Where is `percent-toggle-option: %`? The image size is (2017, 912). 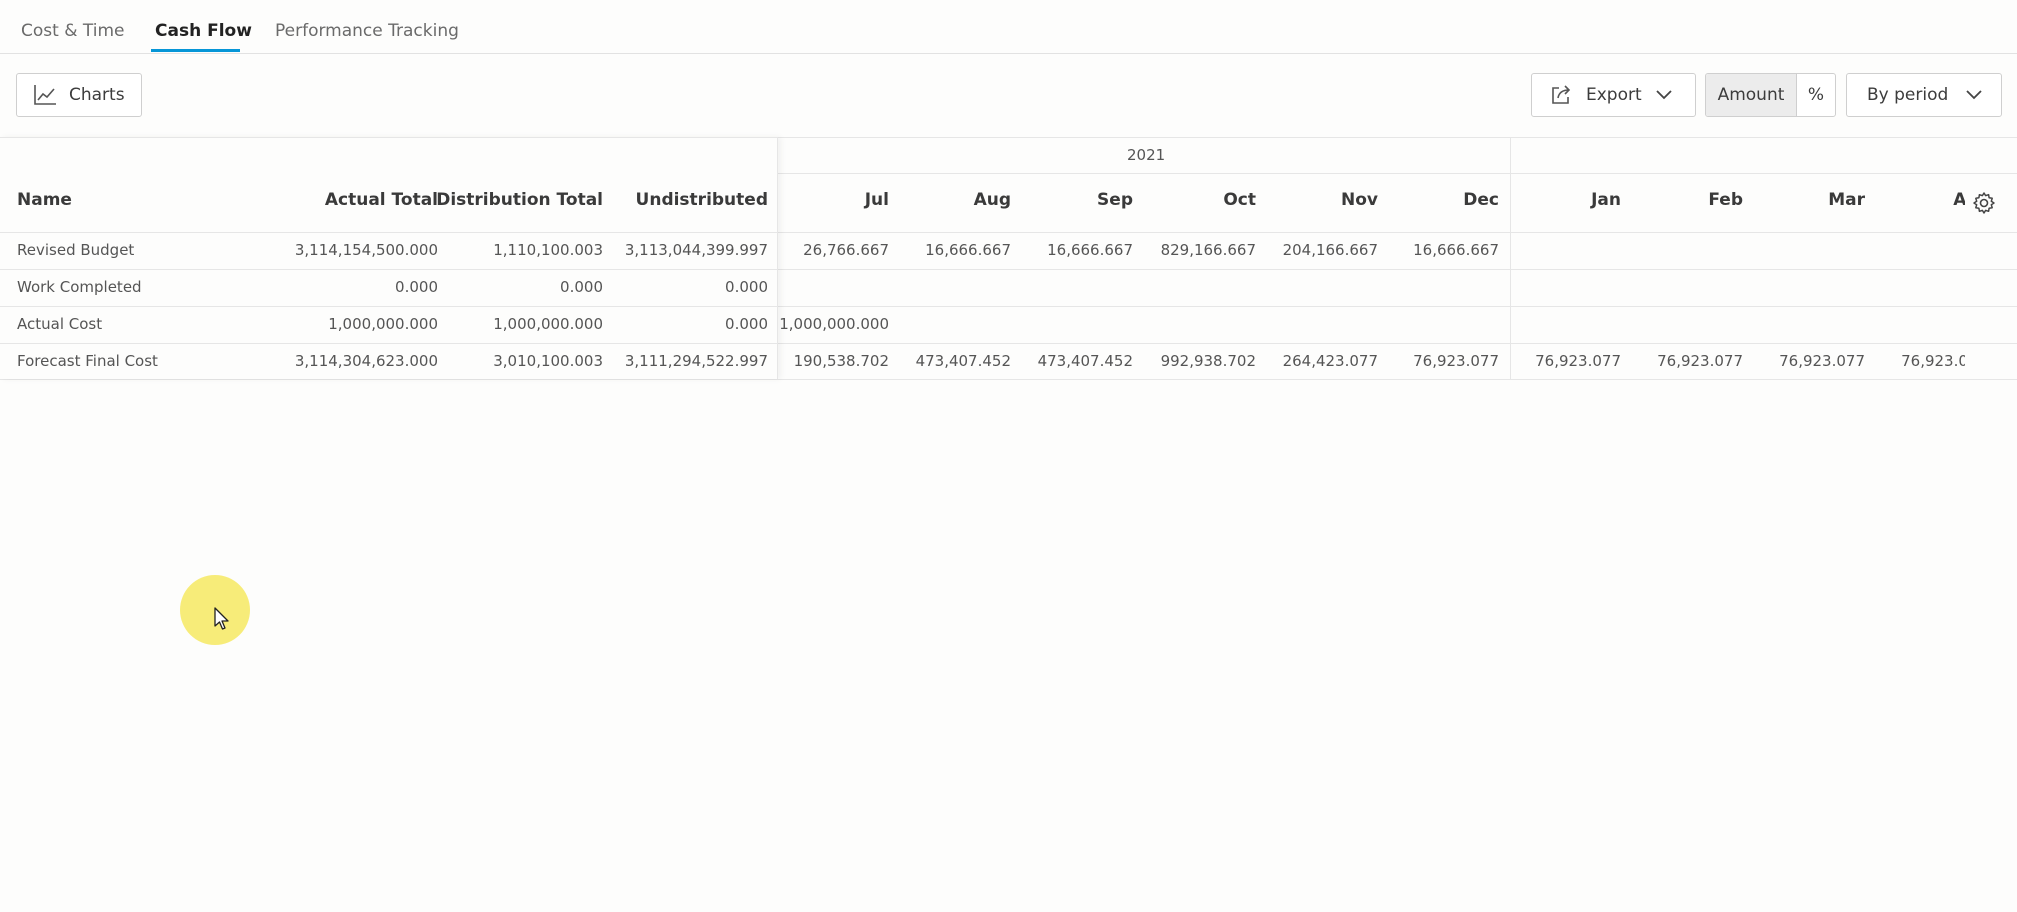 percent-toggle-option: % is located at coordinates (1816, 95).